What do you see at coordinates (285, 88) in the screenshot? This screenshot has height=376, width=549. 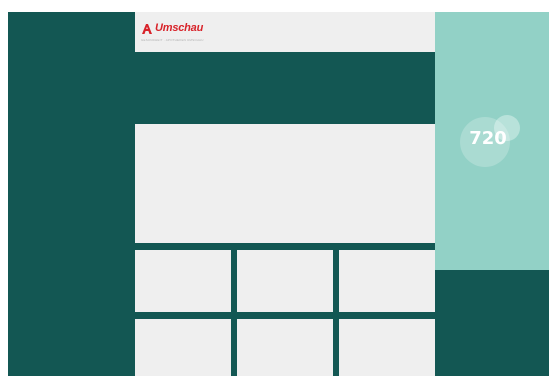 I see `top-banner-placeholder` at bounding box center [285, 88].